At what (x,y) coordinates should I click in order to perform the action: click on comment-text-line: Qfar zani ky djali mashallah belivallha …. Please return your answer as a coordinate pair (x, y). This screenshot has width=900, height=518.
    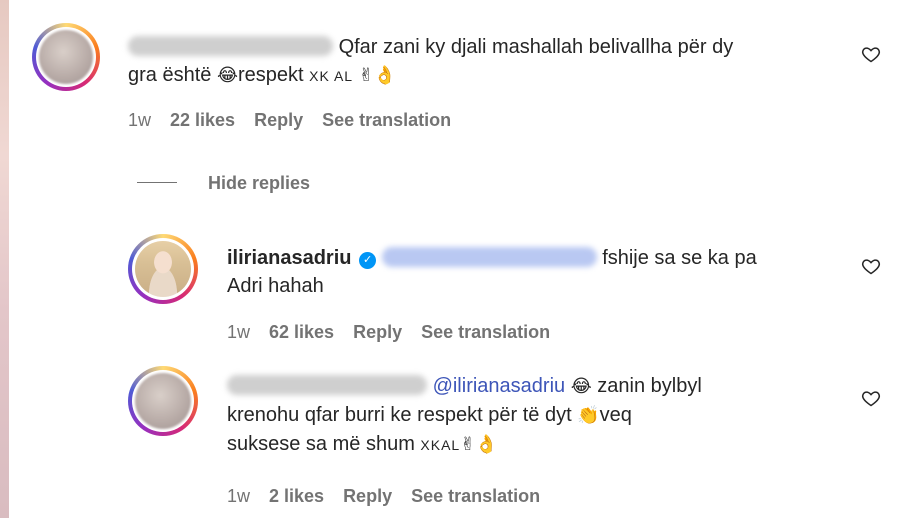
    Looking at the image, I should click on (536, 47).